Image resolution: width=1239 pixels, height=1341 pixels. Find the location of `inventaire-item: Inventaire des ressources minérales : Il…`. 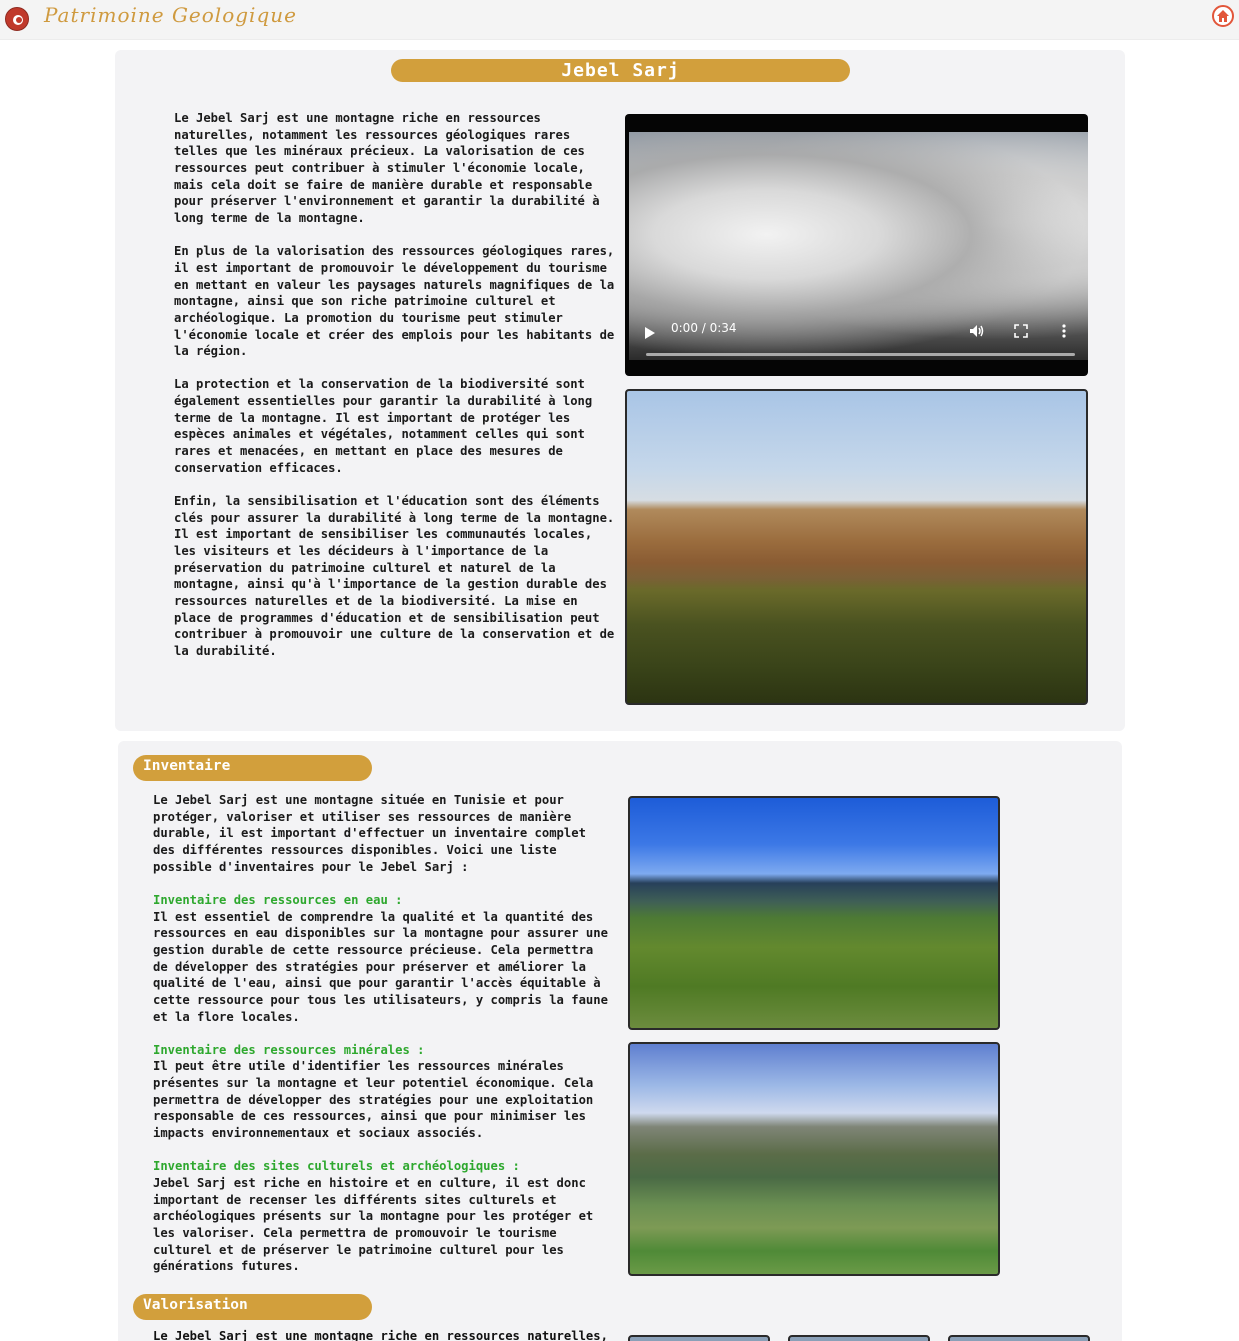

inventaire-item: Inventaire des ressources minérales : Il… is located at coordinates (383, 1092).